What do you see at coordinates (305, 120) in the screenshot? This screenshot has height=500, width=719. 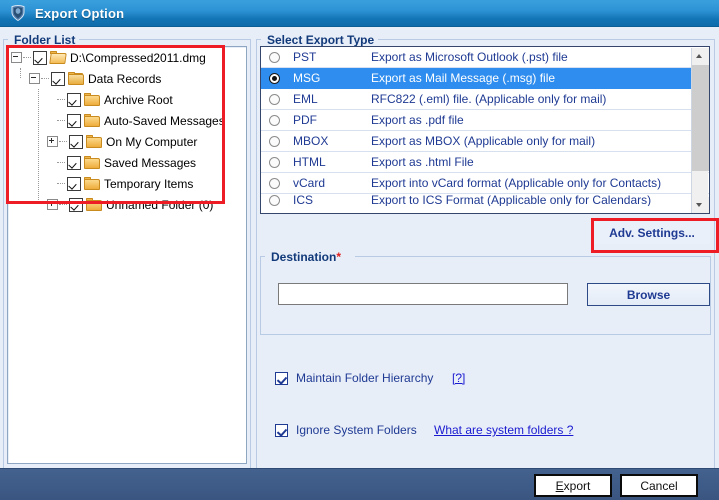 I see `export-type-name: PDF` at bounding box center [305, 120].